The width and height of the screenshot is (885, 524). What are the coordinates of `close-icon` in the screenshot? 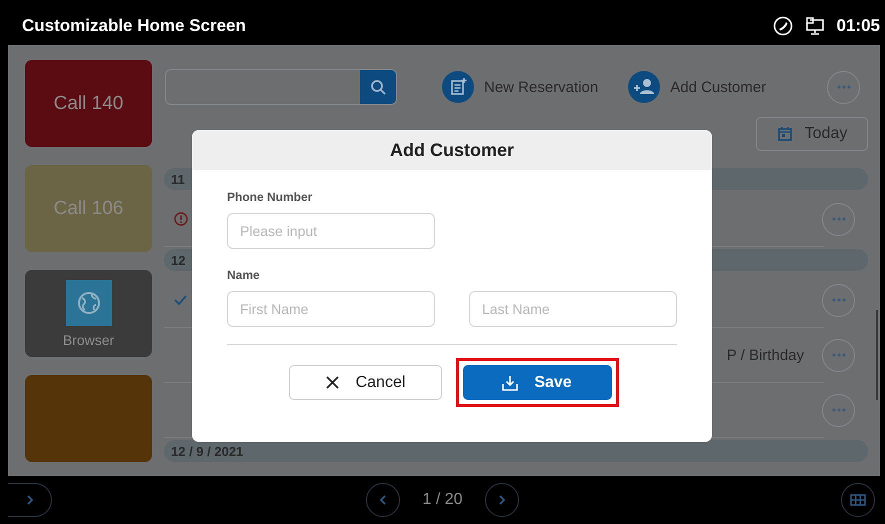 It's located at (332, 382).